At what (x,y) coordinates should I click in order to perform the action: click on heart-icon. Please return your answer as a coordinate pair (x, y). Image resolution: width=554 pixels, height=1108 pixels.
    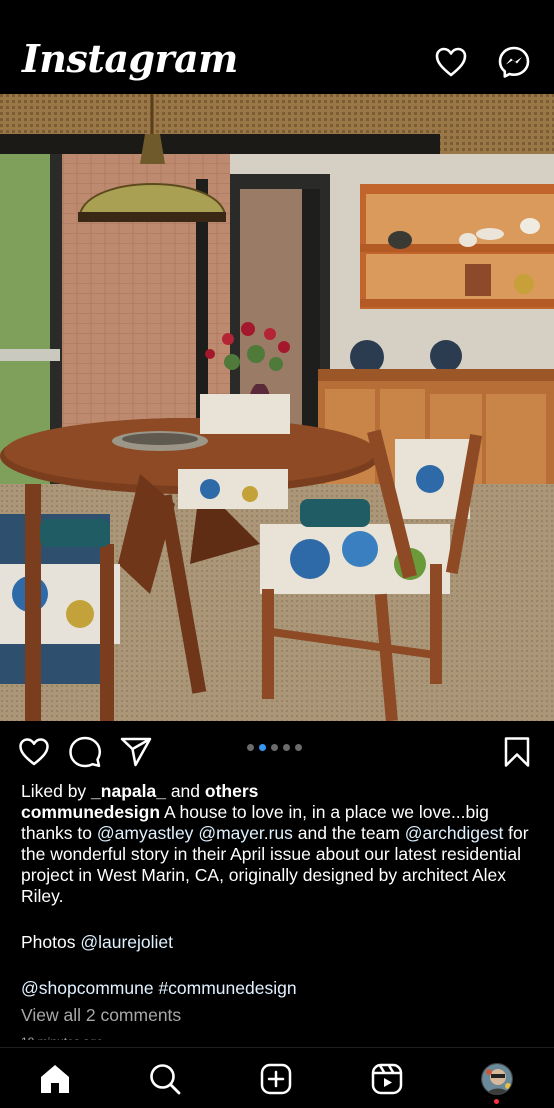
    Looking at the image, I should click on (451, 62).